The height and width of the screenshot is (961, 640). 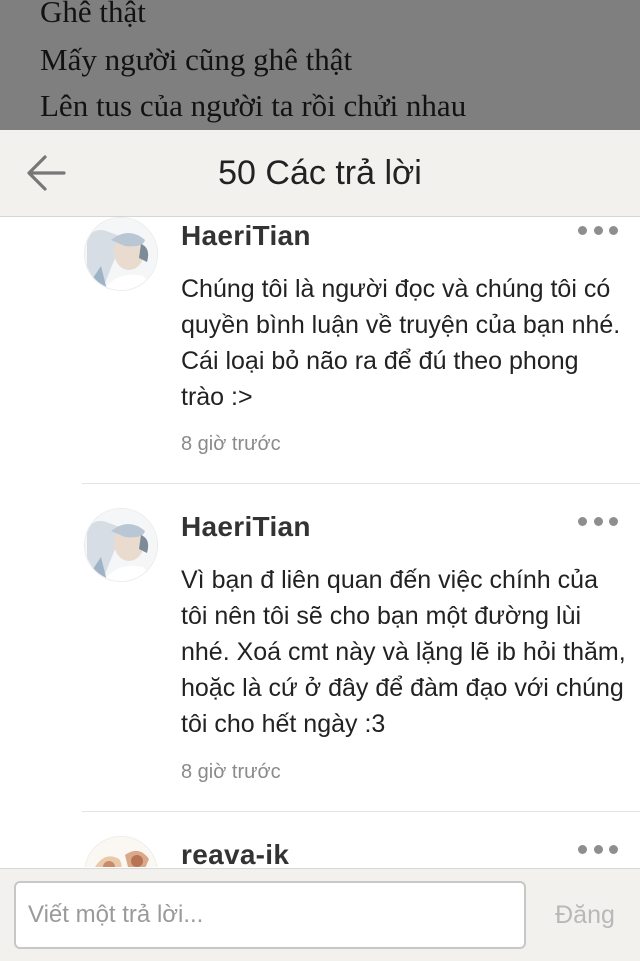 I want to click on page-title: 50 Các trả lời, so click(x=320, y=173).